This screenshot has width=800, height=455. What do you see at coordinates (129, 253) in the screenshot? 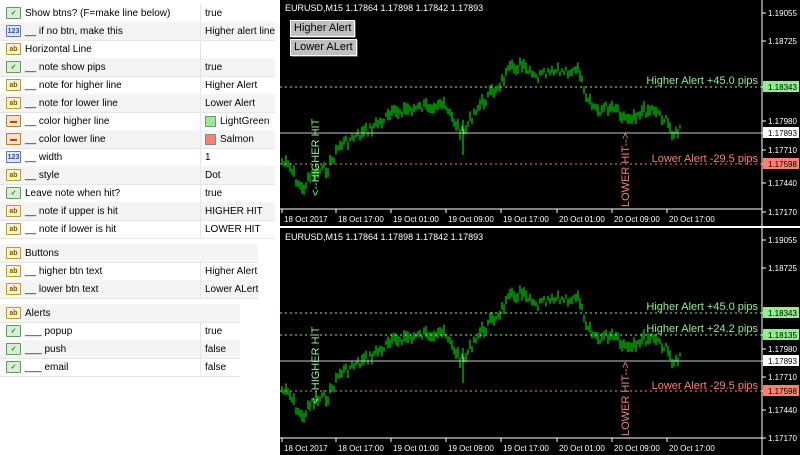
I see `section-buttons: ab Buttons` at bounding box center [129, 253].